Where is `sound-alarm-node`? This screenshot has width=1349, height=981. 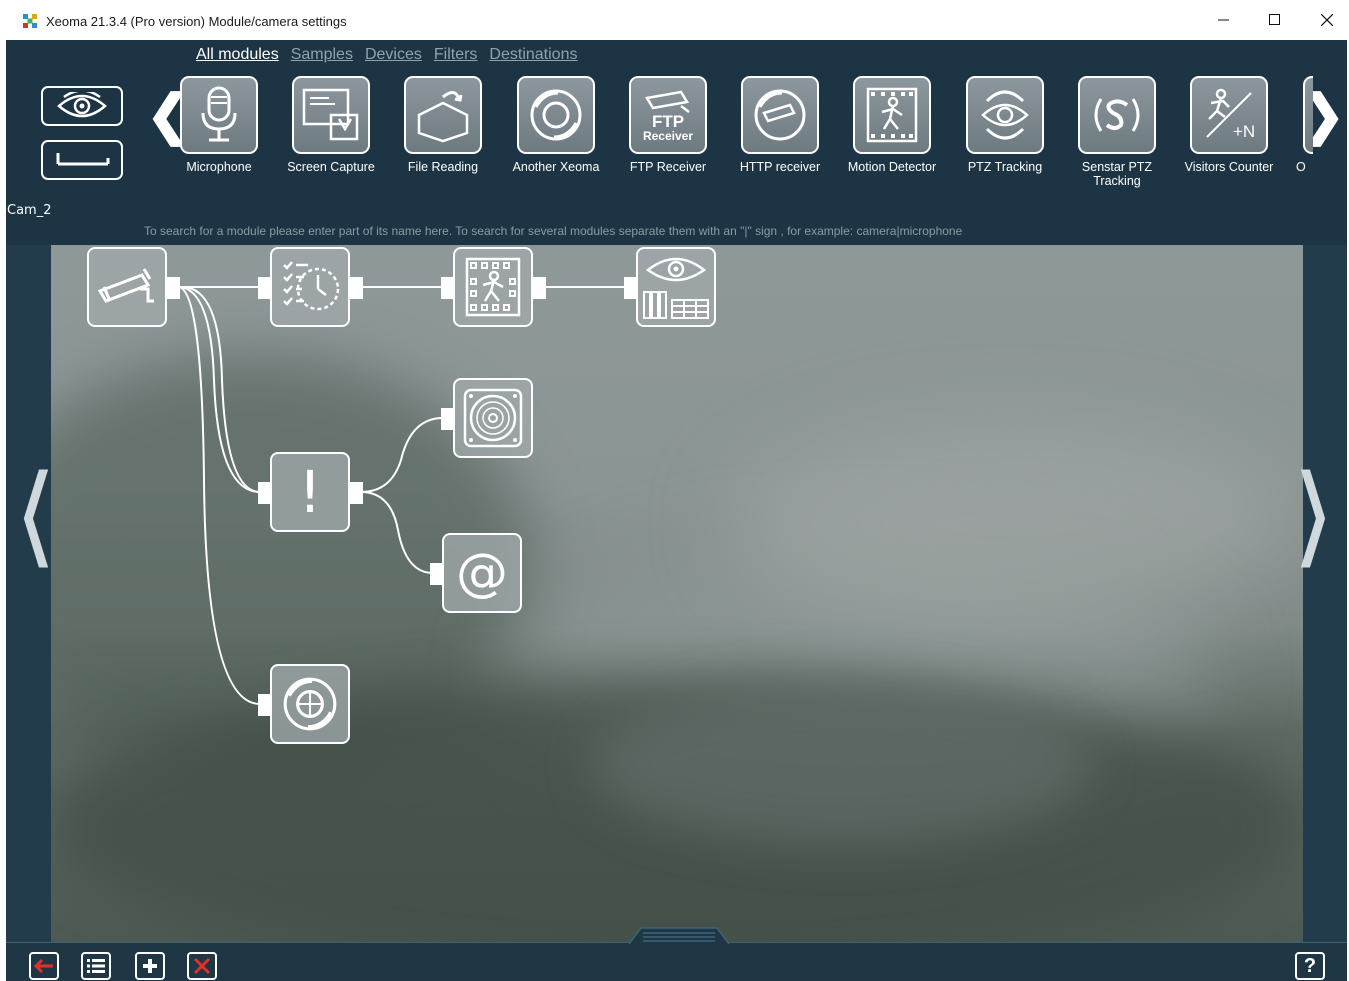 sound-alarm-node is located at coordinates (487, 418).